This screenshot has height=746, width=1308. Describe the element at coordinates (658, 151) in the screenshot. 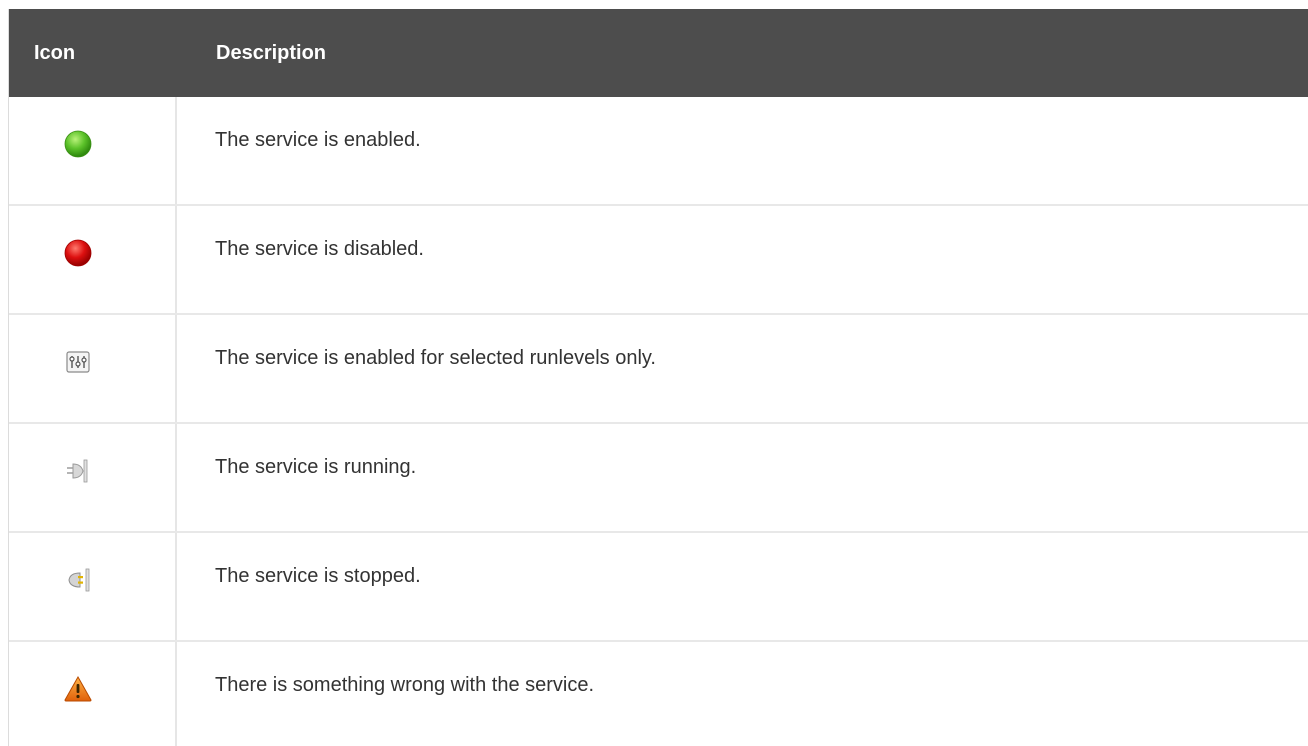

I see `table-row: The service is enabled.` at that location.